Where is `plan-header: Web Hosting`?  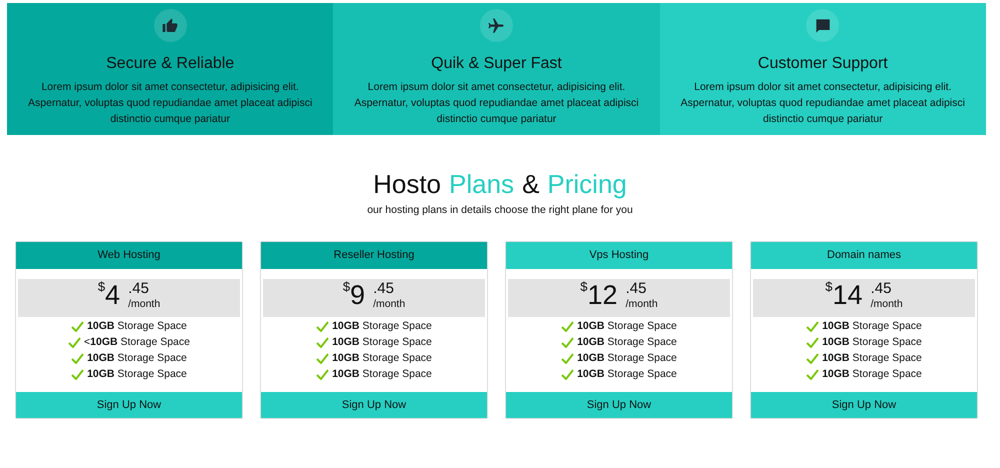
plan-header: Web Hosting is located at coordinates (129, 255).